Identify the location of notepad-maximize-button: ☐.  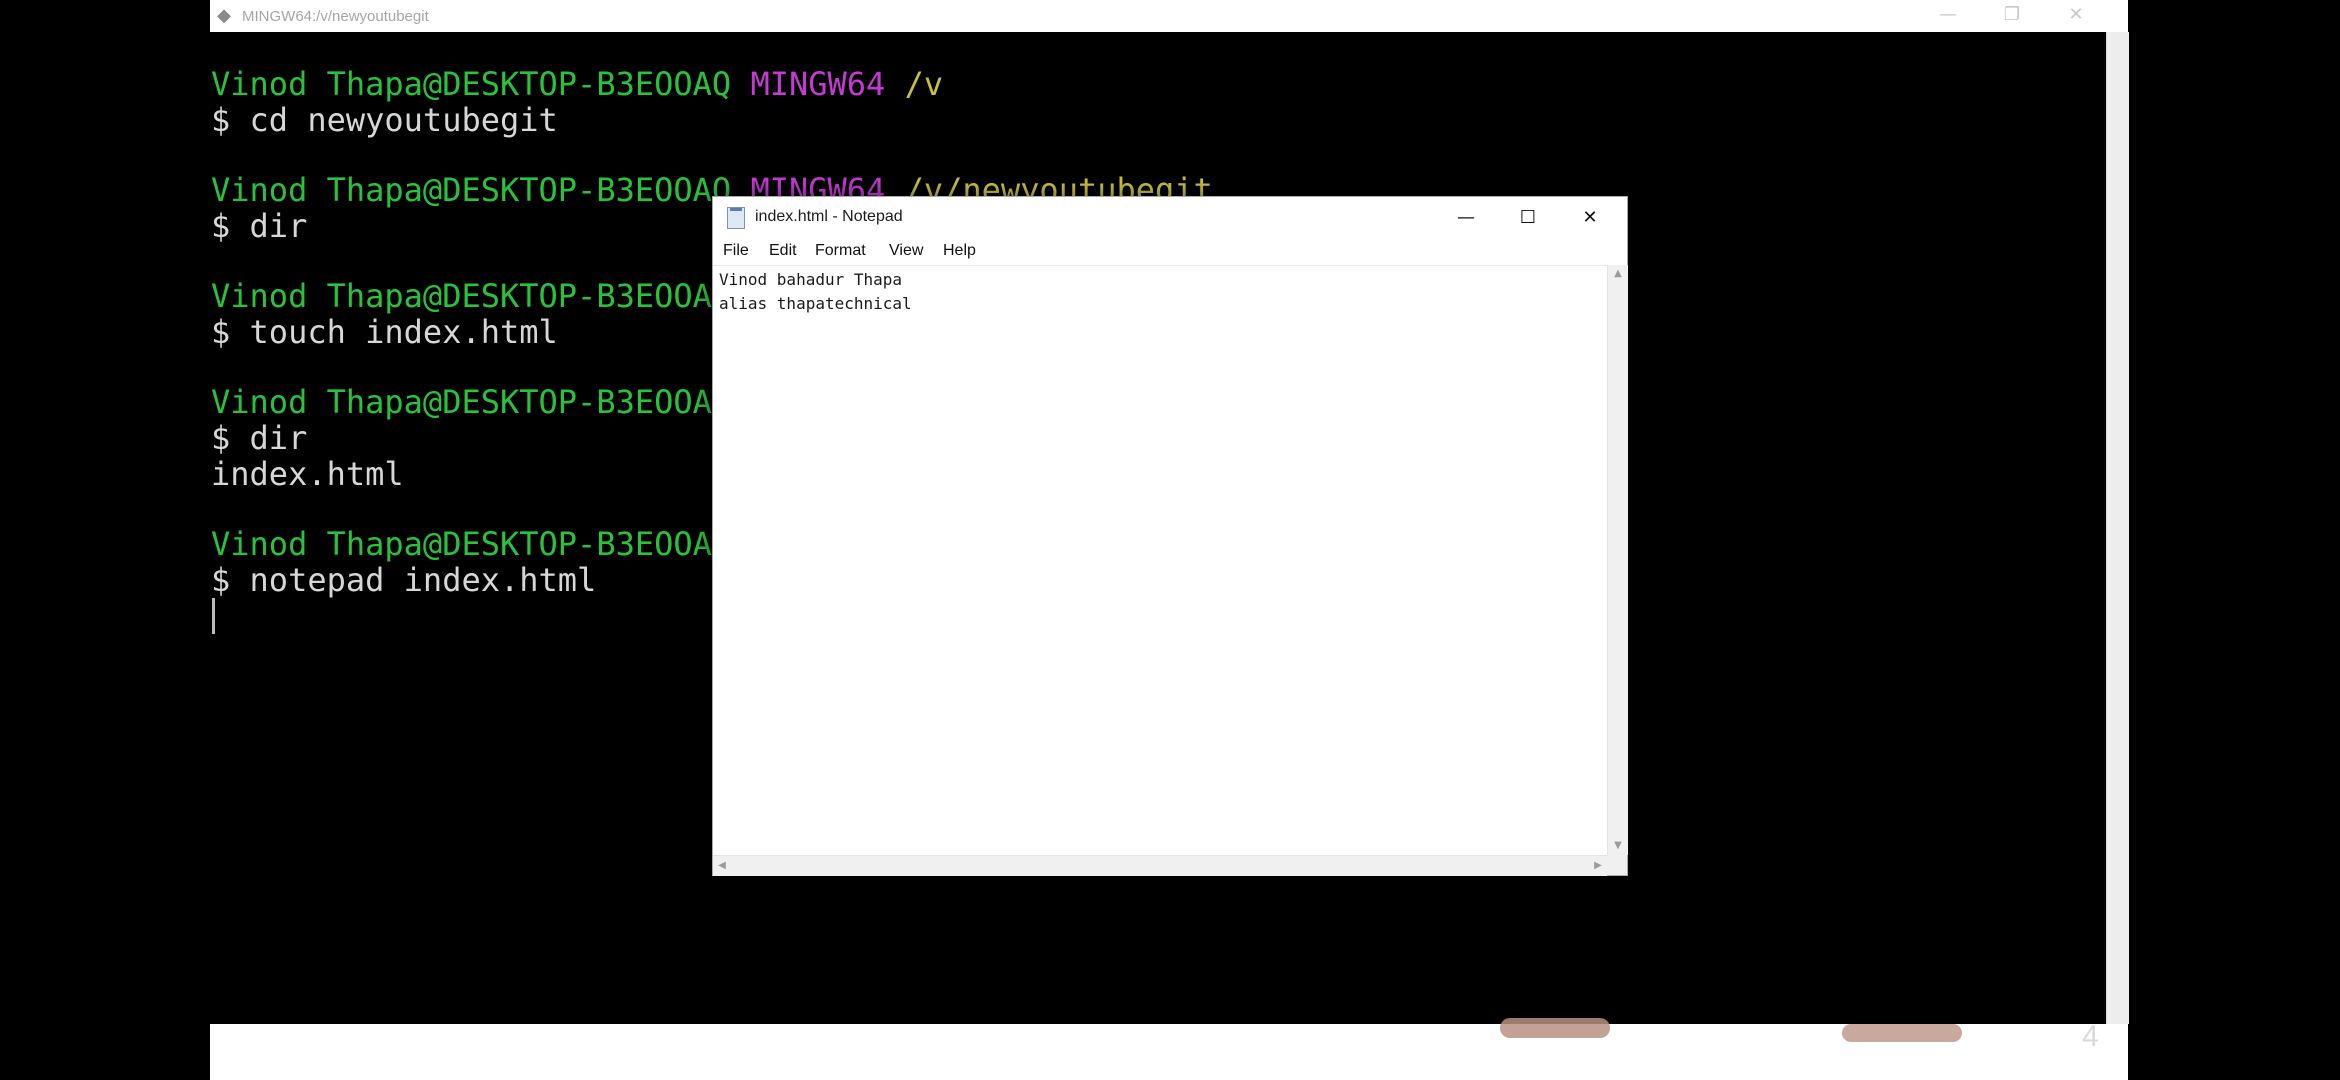
(1528, 218).